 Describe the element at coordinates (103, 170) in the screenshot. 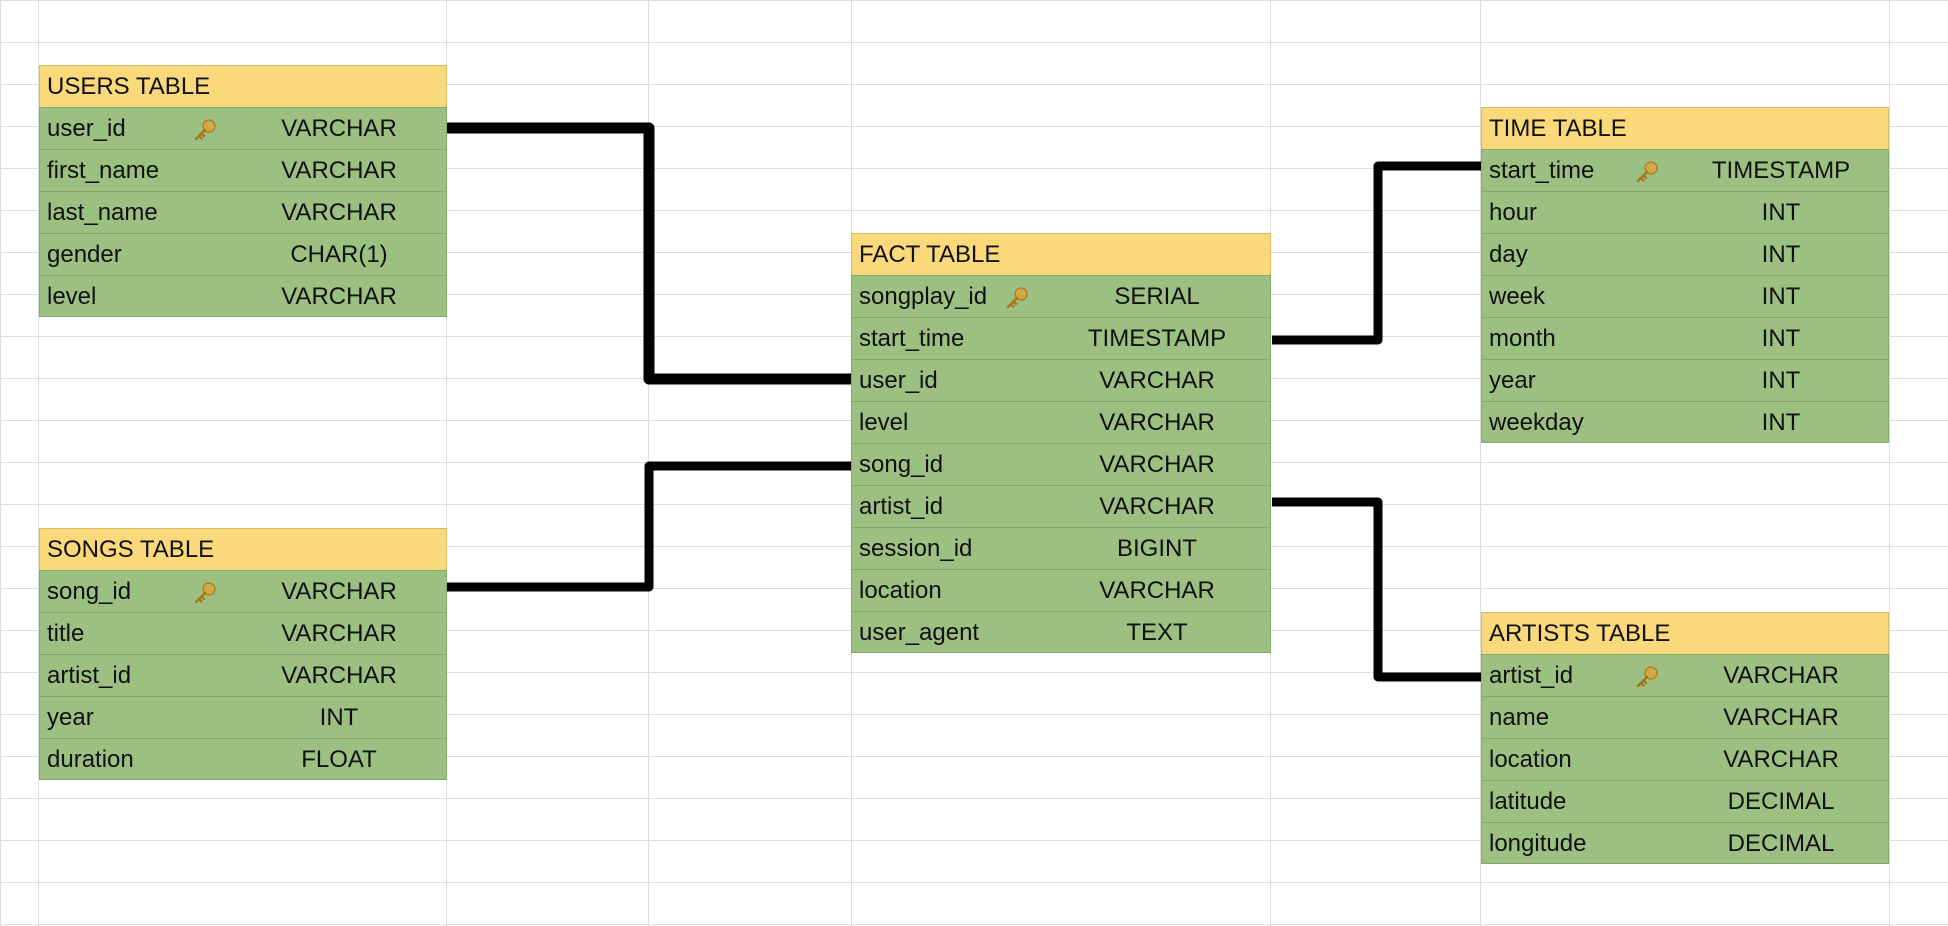

I see `column-name: first_name` at that location.